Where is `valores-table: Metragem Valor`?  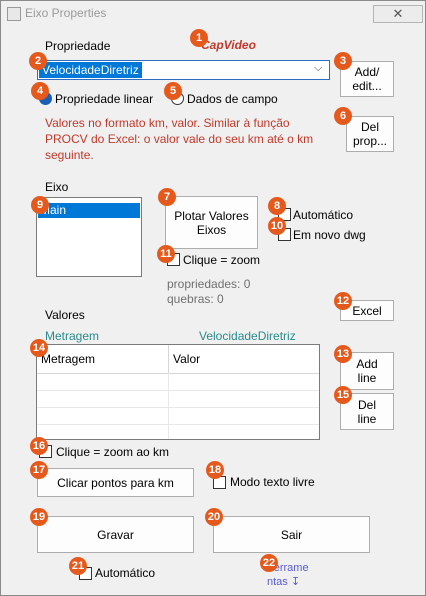 valores-table: Metragem Valor is located at coordinates (178, 392).